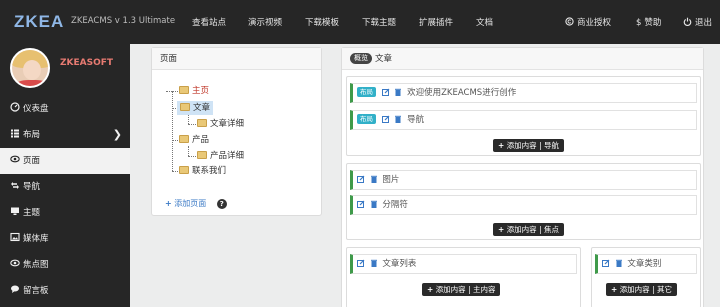  I want to click on comment-icon, so click(15, 289).